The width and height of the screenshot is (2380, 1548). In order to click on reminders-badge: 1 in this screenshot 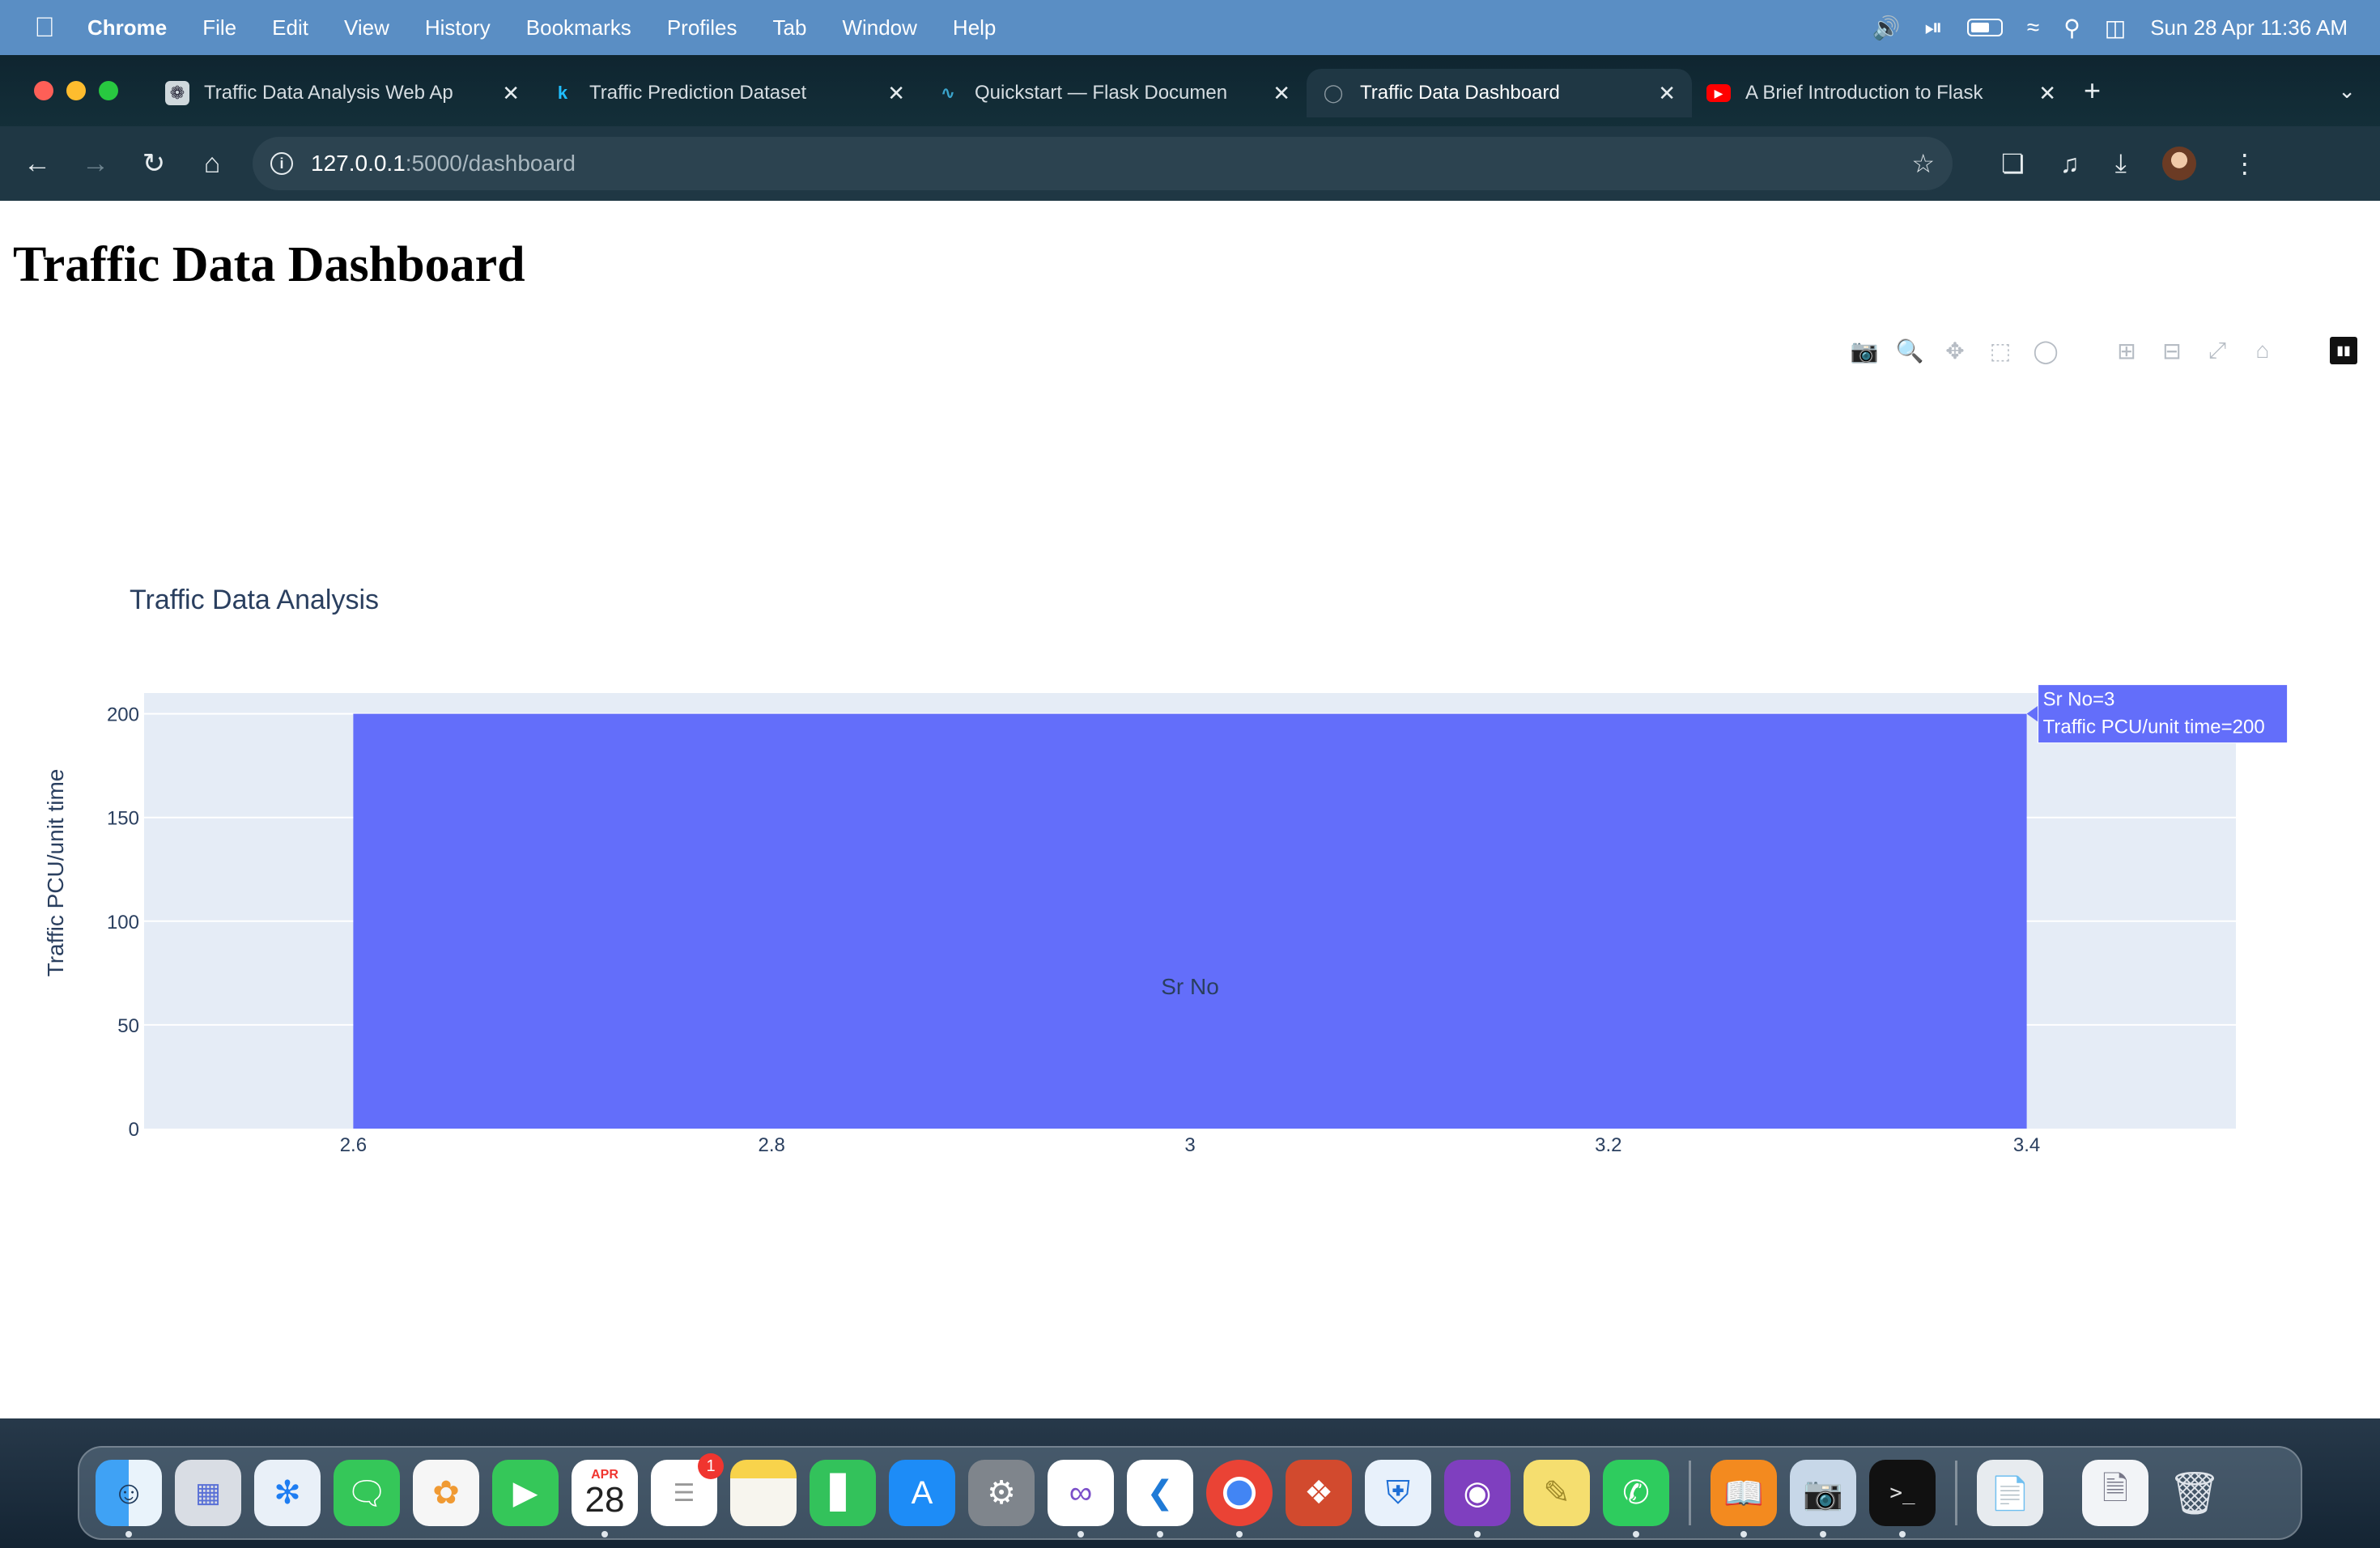, I will do `click(711, 1466)`.